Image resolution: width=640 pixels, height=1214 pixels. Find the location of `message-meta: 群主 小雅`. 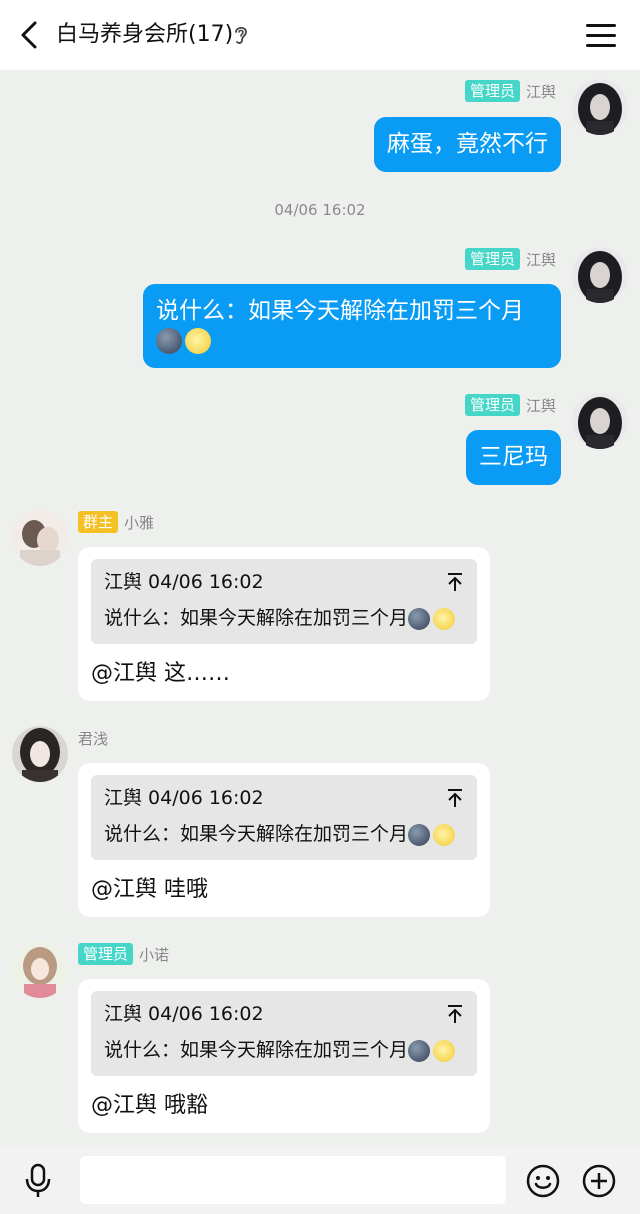

message-meta: 群主 小雅 is located at coordinates (116, 522).